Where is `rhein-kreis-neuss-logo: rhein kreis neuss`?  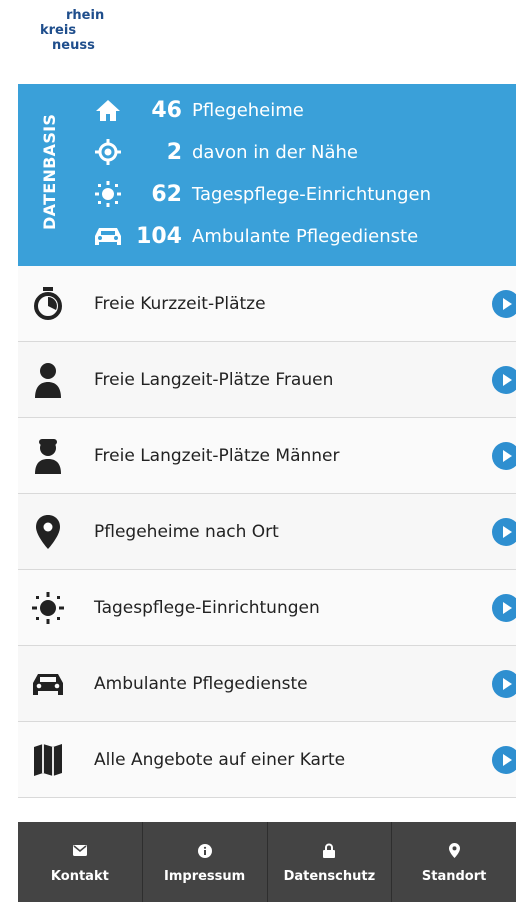
rhein-kreis-neuss-logo: rhein kreis neuss is located at coordinates (90, 37).